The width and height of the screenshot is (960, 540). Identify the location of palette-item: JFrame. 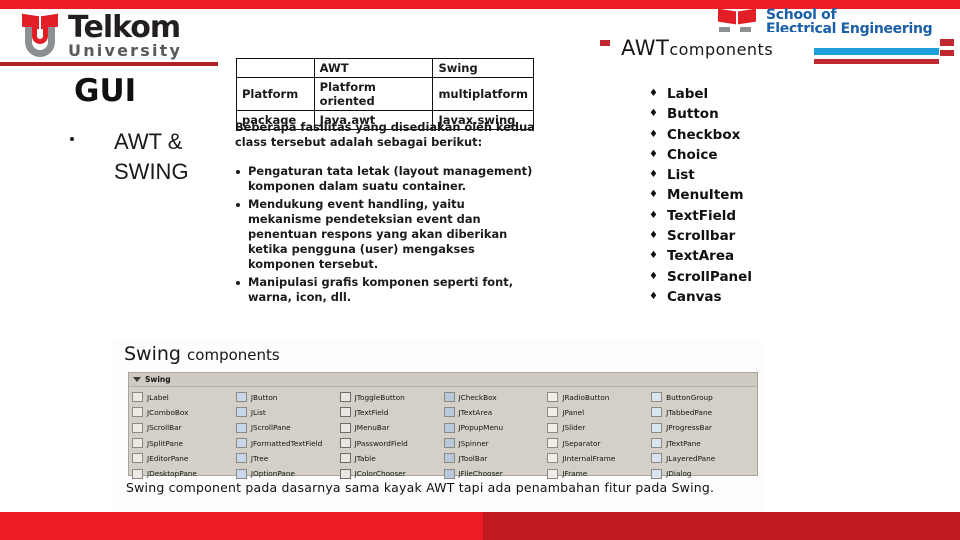
(599, 473).